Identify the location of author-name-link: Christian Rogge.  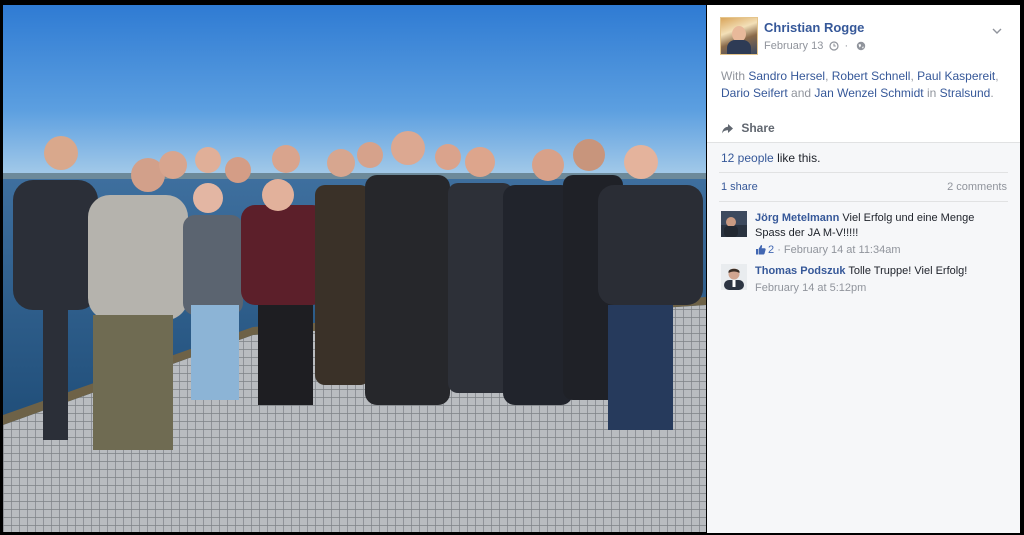
(814, 27).